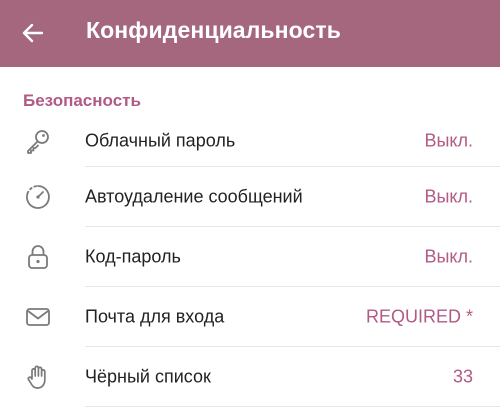  Describe the element at coordinates (194, 196) in the screenshot. I see `setting-label: Автоудаление сообщений` at that location.